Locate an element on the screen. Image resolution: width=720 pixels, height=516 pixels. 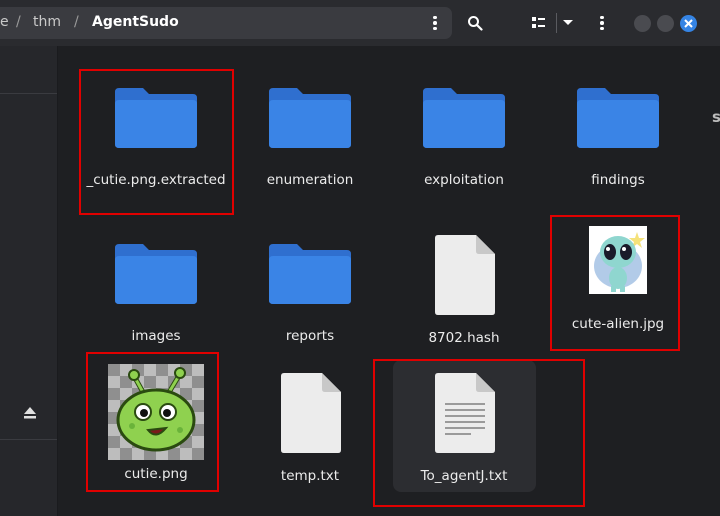
file-name: reports is located at coordinates (310, 336).